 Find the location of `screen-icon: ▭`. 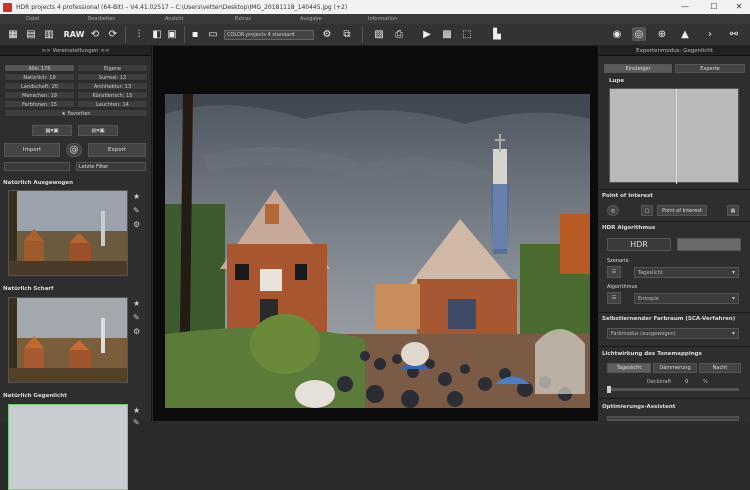

screen-icon: ▭ is located at coordinates (213, 34).